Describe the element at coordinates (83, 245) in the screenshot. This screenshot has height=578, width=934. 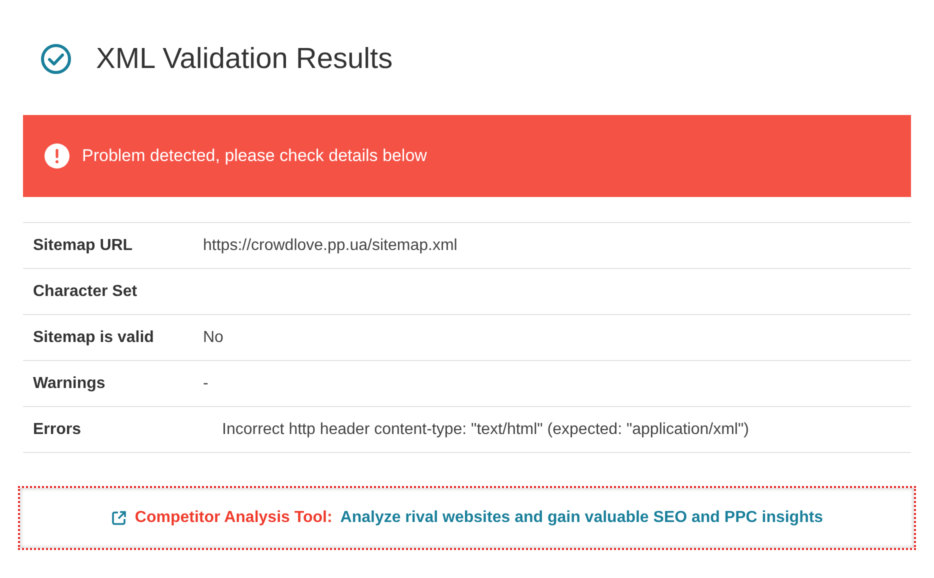
I see `row-label: Sitemap URL` at that location.